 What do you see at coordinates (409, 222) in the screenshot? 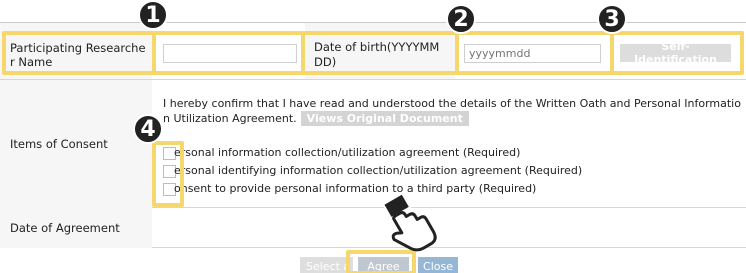
I see `hand-pointer-icon` at bounding box center [409, 222].